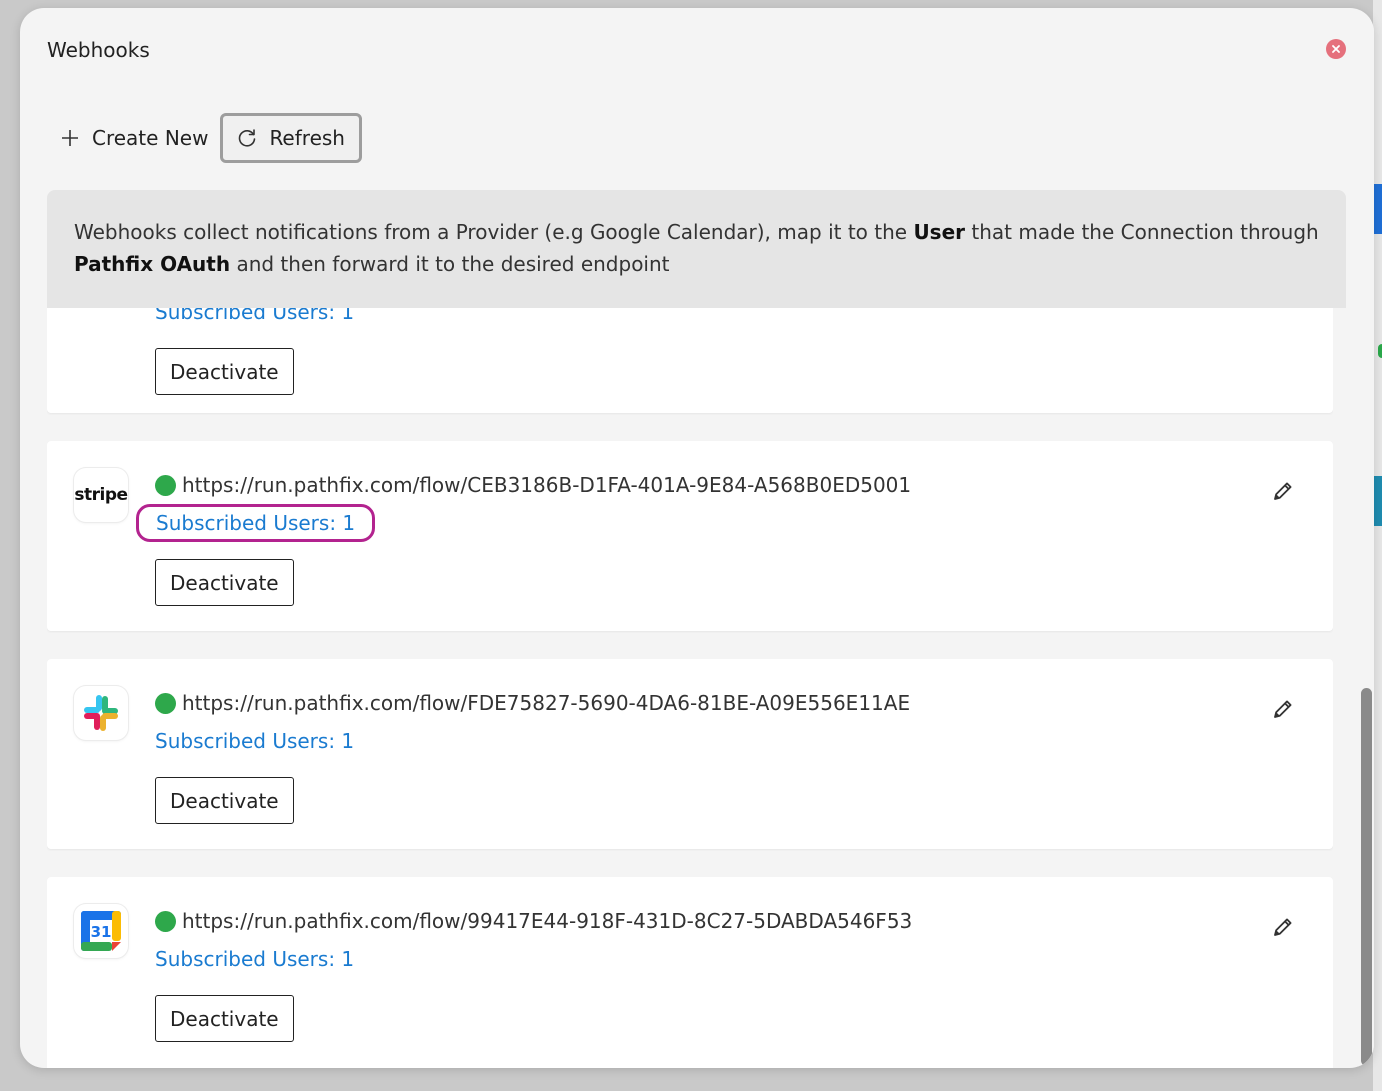 This screenshot has width=1382, height=1091. Describe the element at coordinates (1380, 351) in the screenshot. I see `background-accent-green` at that location.